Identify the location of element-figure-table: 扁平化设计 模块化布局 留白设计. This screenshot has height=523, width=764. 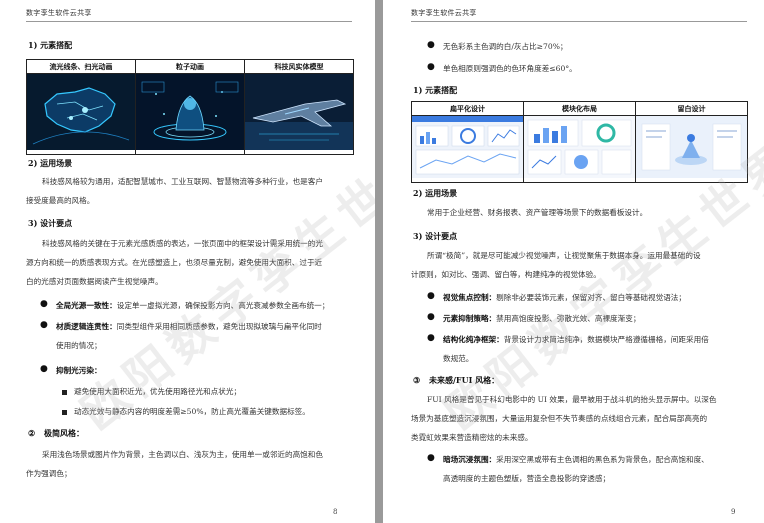
(579, 142).